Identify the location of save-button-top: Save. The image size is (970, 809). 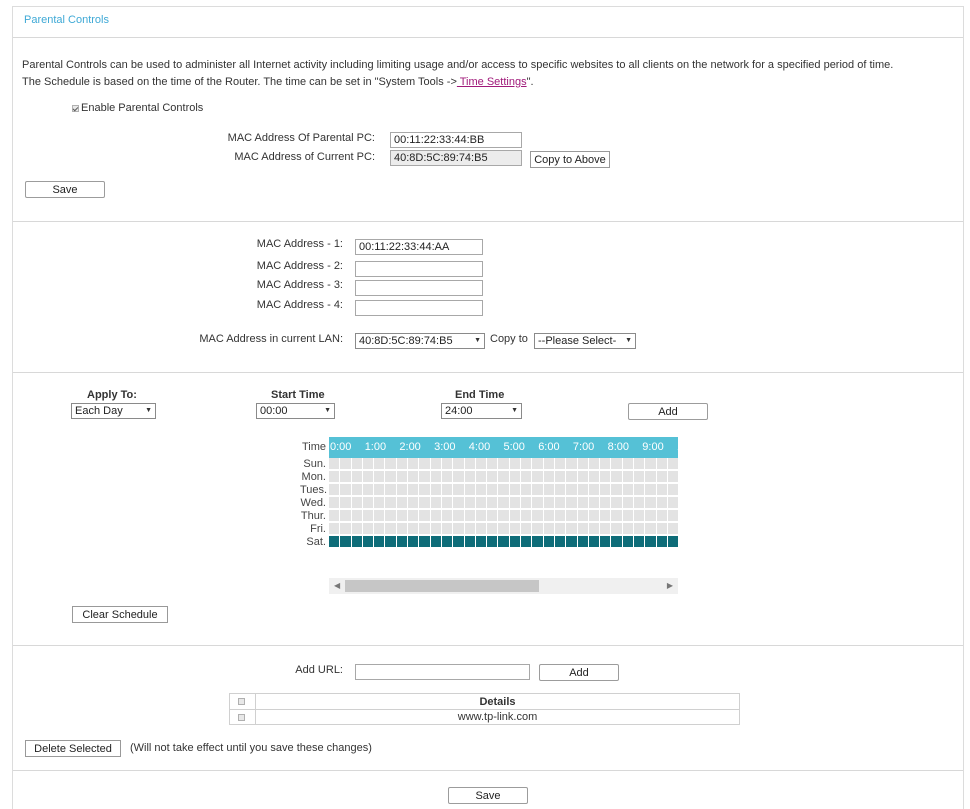
(65, 189).